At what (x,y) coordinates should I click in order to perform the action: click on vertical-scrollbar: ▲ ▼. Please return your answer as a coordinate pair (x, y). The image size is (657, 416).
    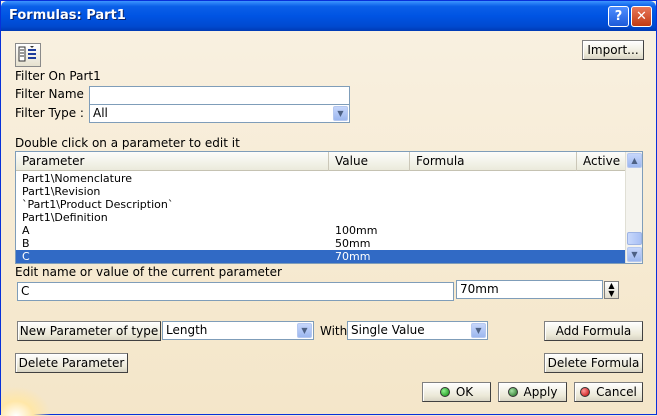
    Looking at the image, I should click on (633, 207).